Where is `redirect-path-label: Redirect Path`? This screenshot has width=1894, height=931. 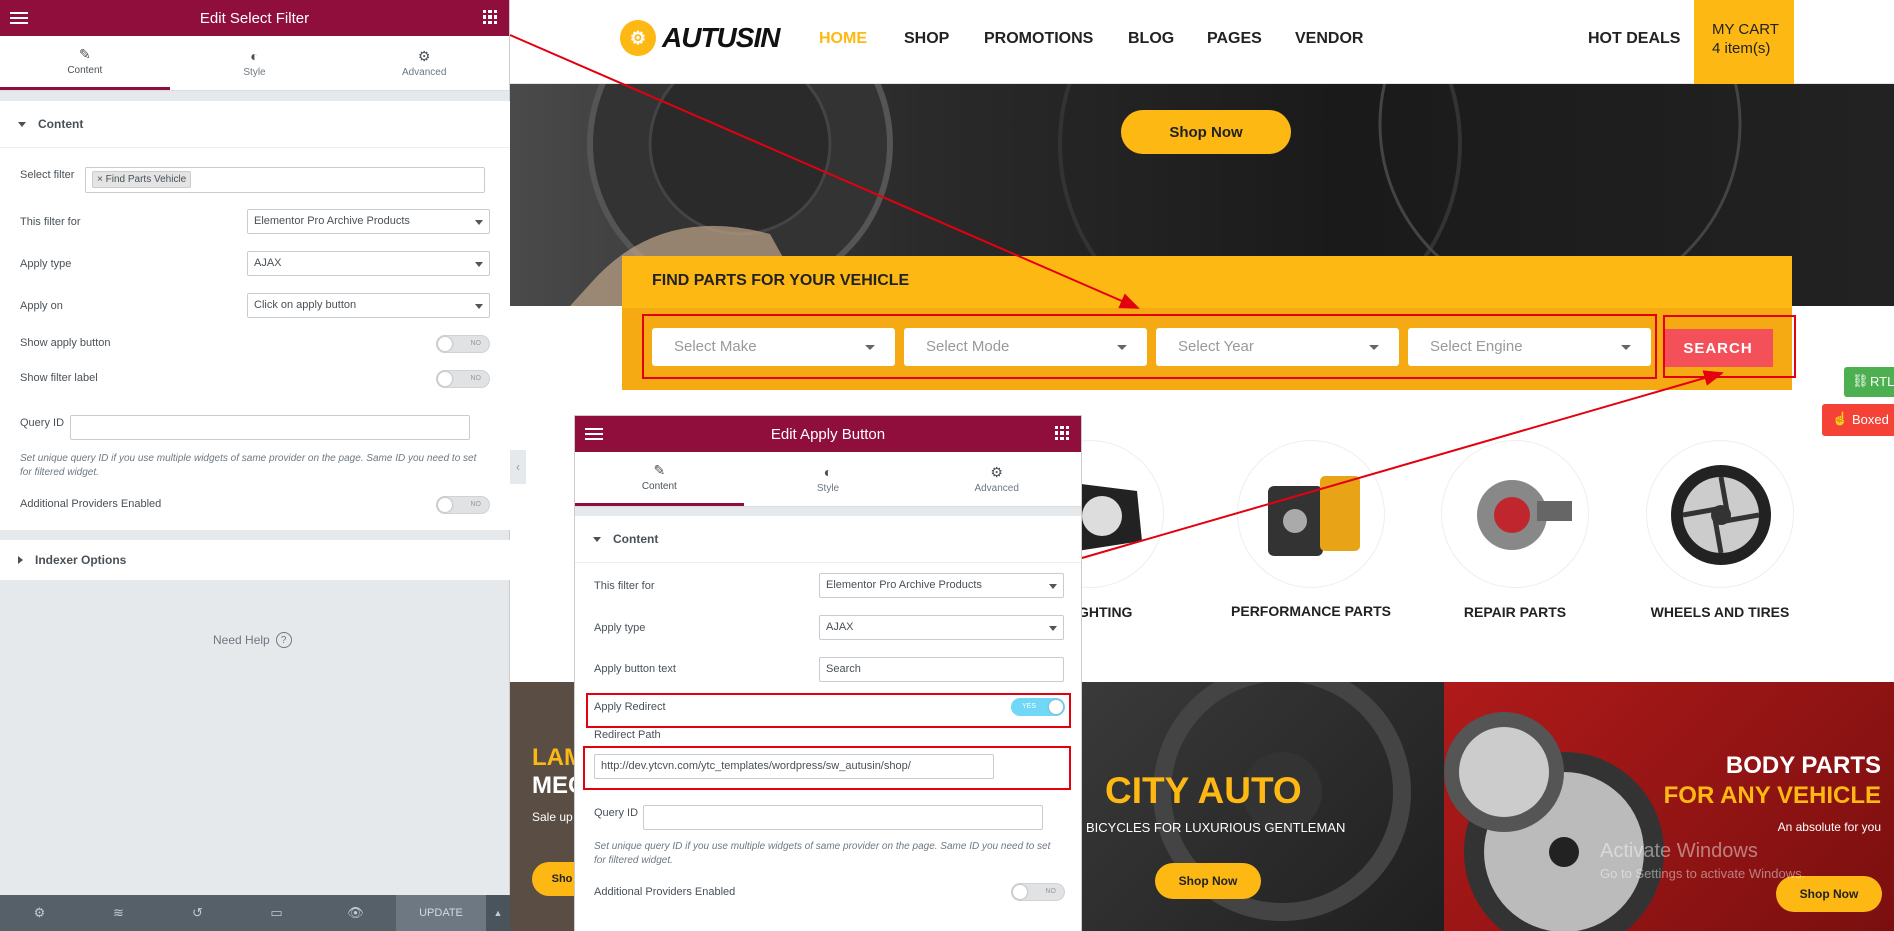 redirect-path-label: Redirect Path is located at coordinates (627, 735).